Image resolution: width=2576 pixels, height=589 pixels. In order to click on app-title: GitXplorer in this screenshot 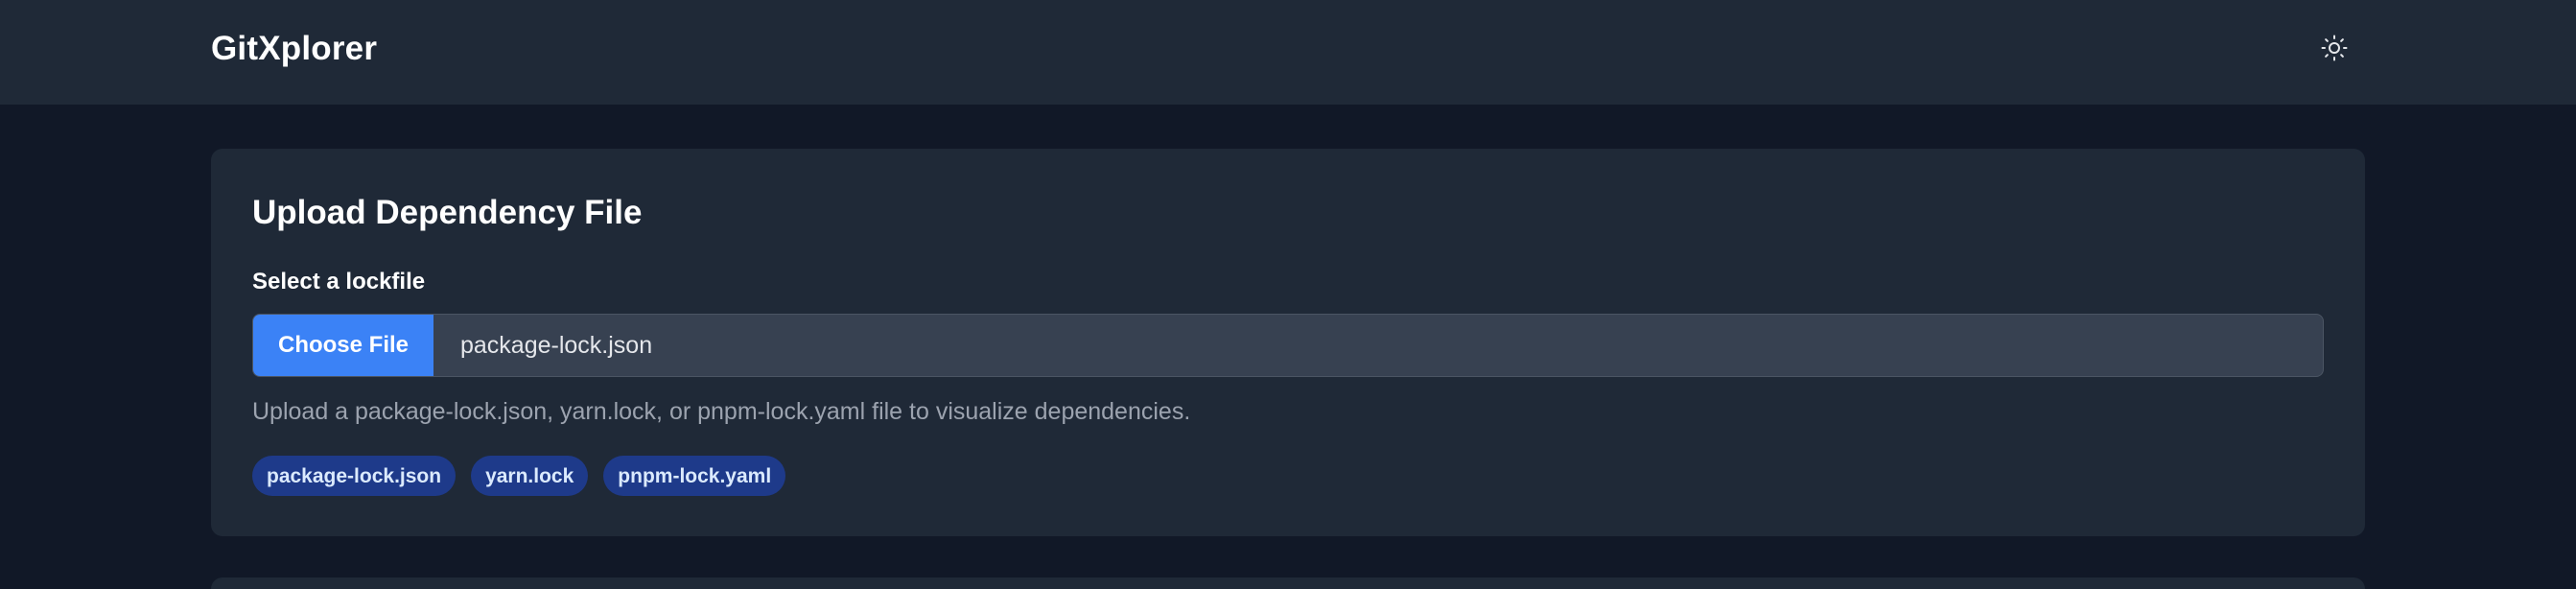, I will do `click(294, 49)`.